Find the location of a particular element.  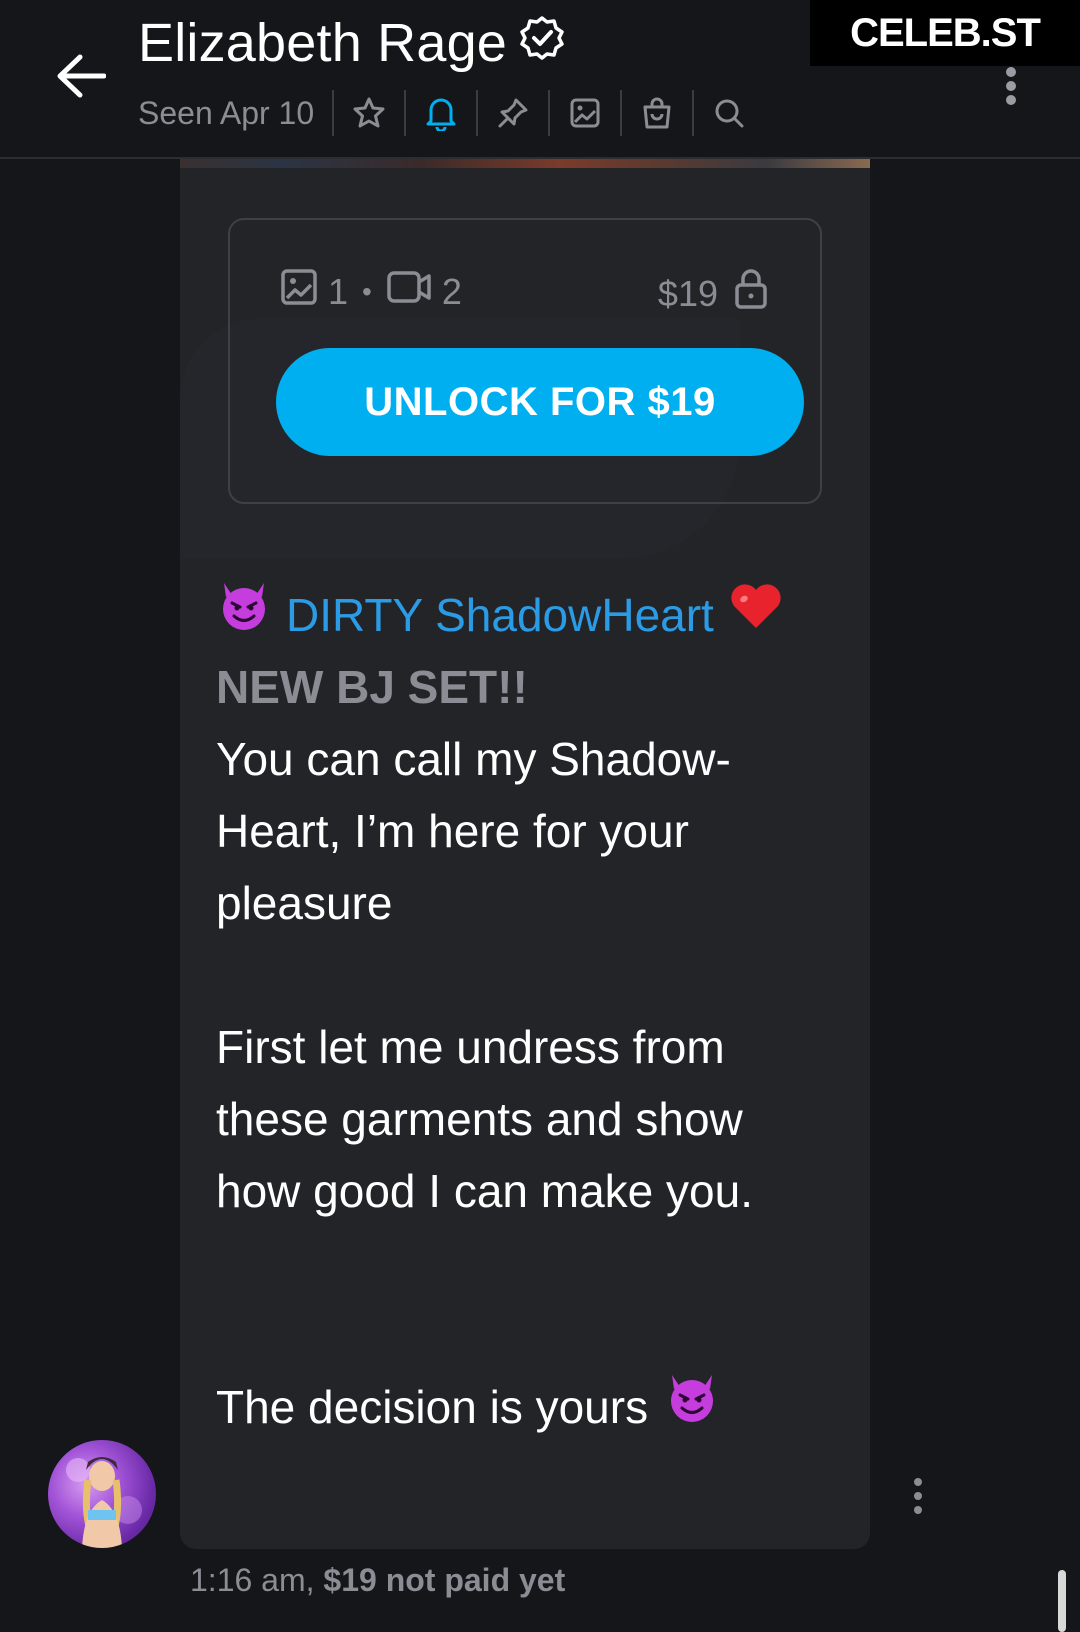

last-seen: Seen Apr 10 is located at coordinates (226, 112).